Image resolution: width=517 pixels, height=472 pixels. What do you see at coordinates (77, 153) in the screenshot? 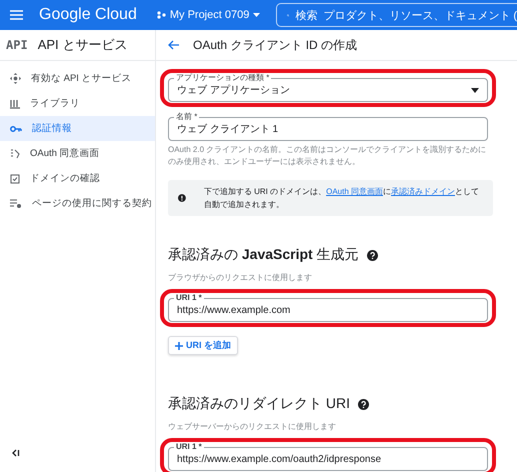
I see `sidebar-item: OAuth 同意画面` at bounding box center [77, 153].